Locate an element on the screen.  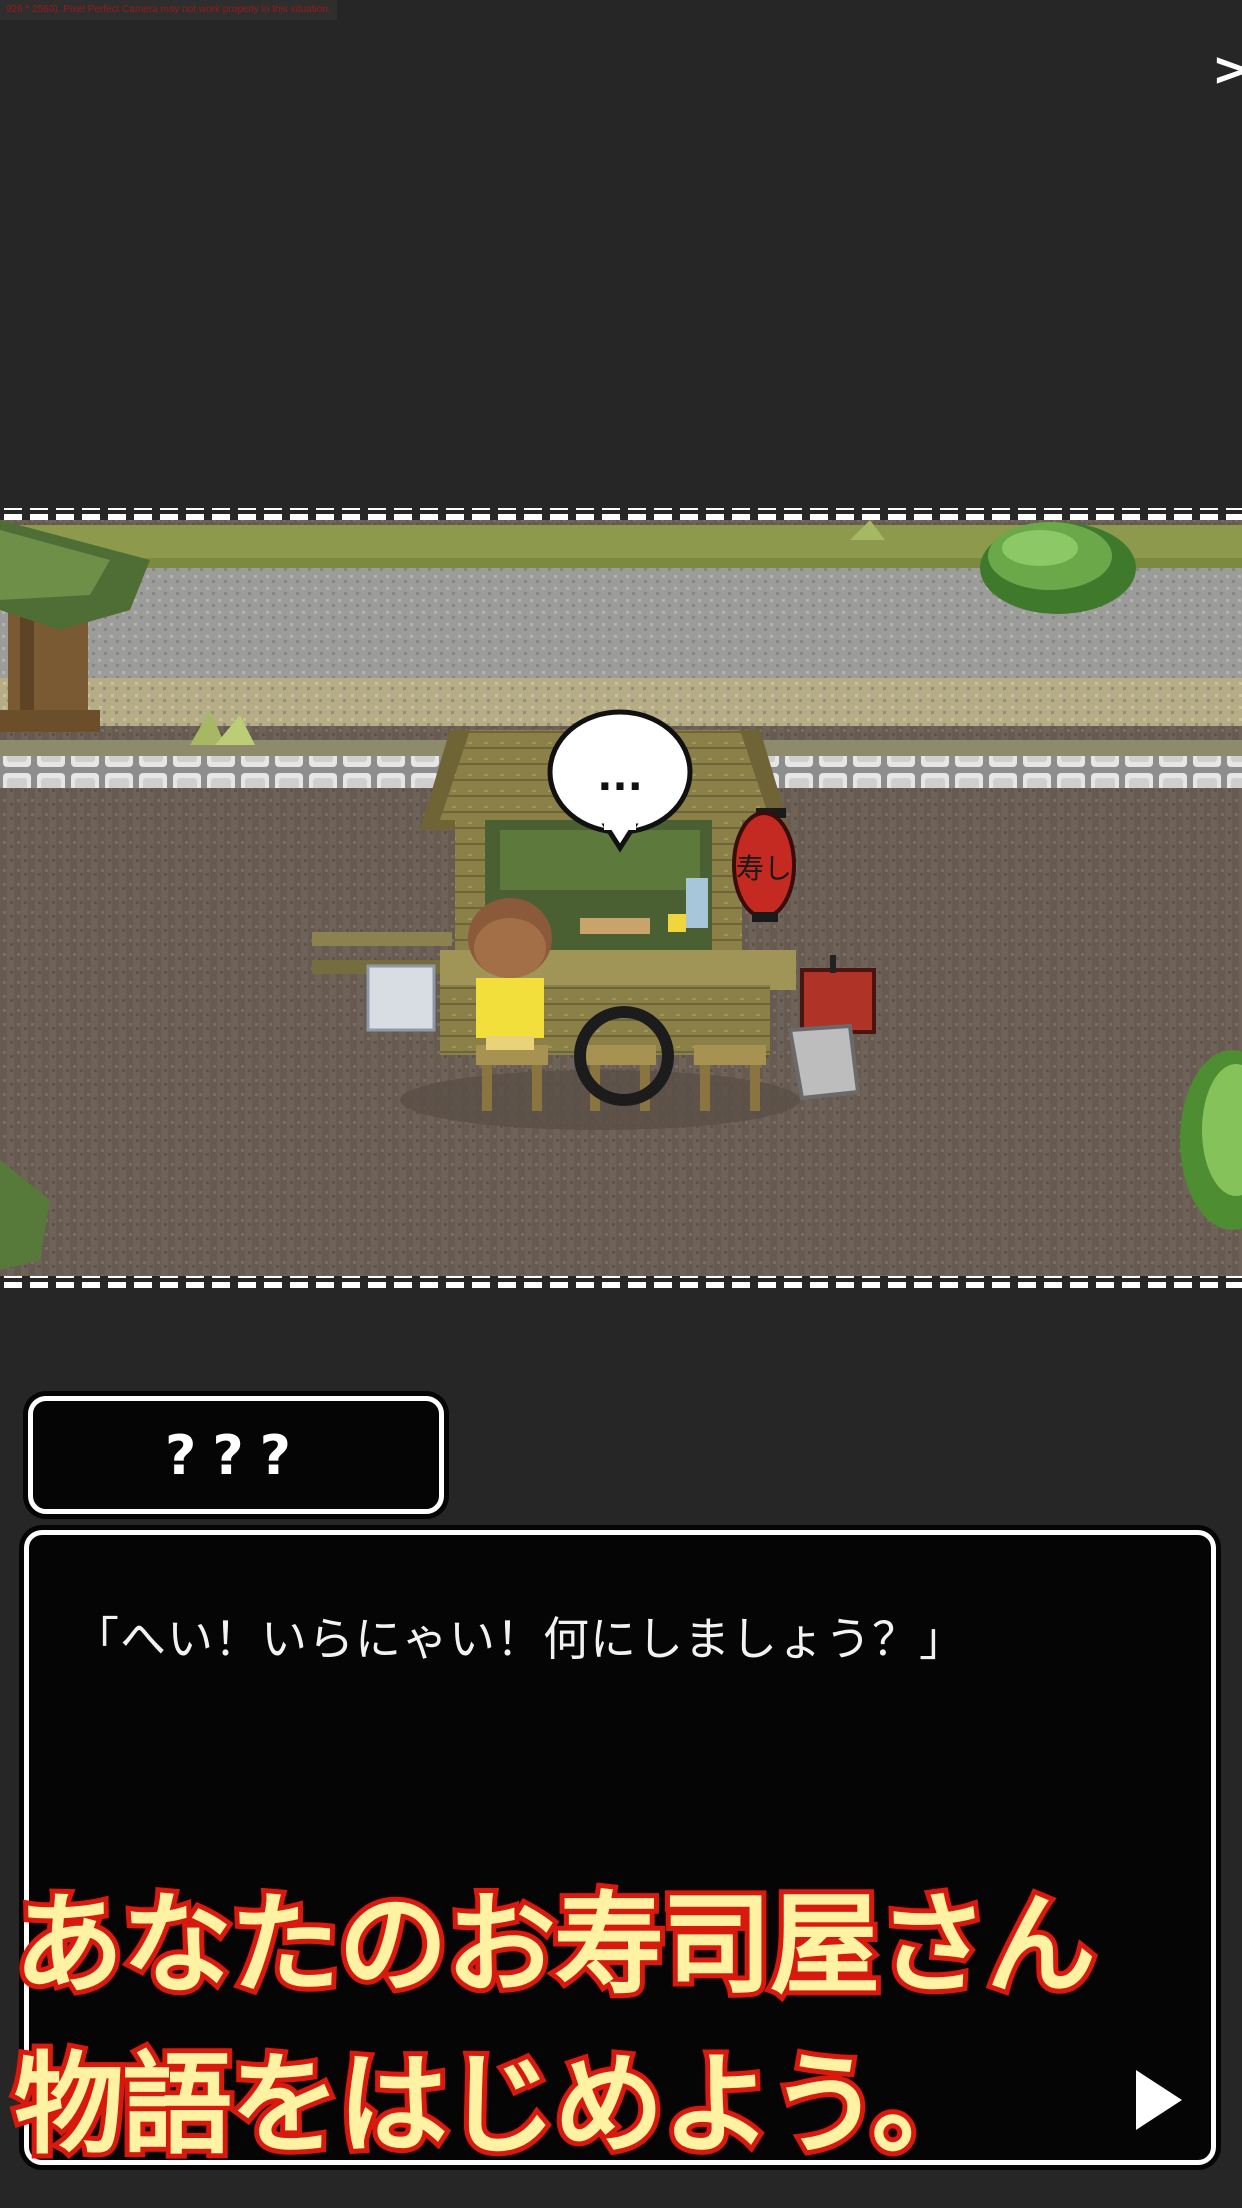
lantern-text: 寿し is located at coordinates (764, 868).